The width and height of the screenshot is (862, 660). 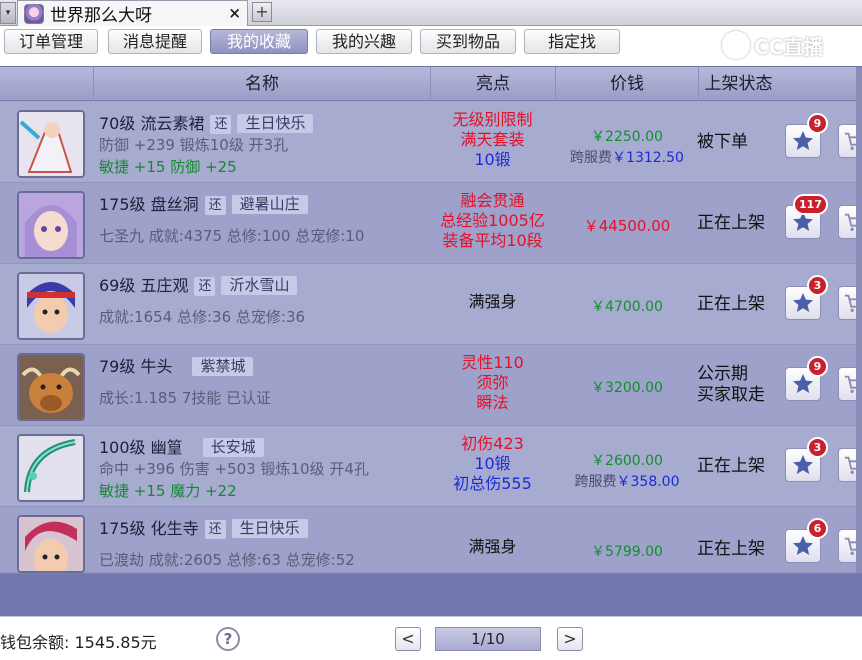 I want to click on table-header: 名称 亮点 价钱 上架状态, so click(x=431, y=84).